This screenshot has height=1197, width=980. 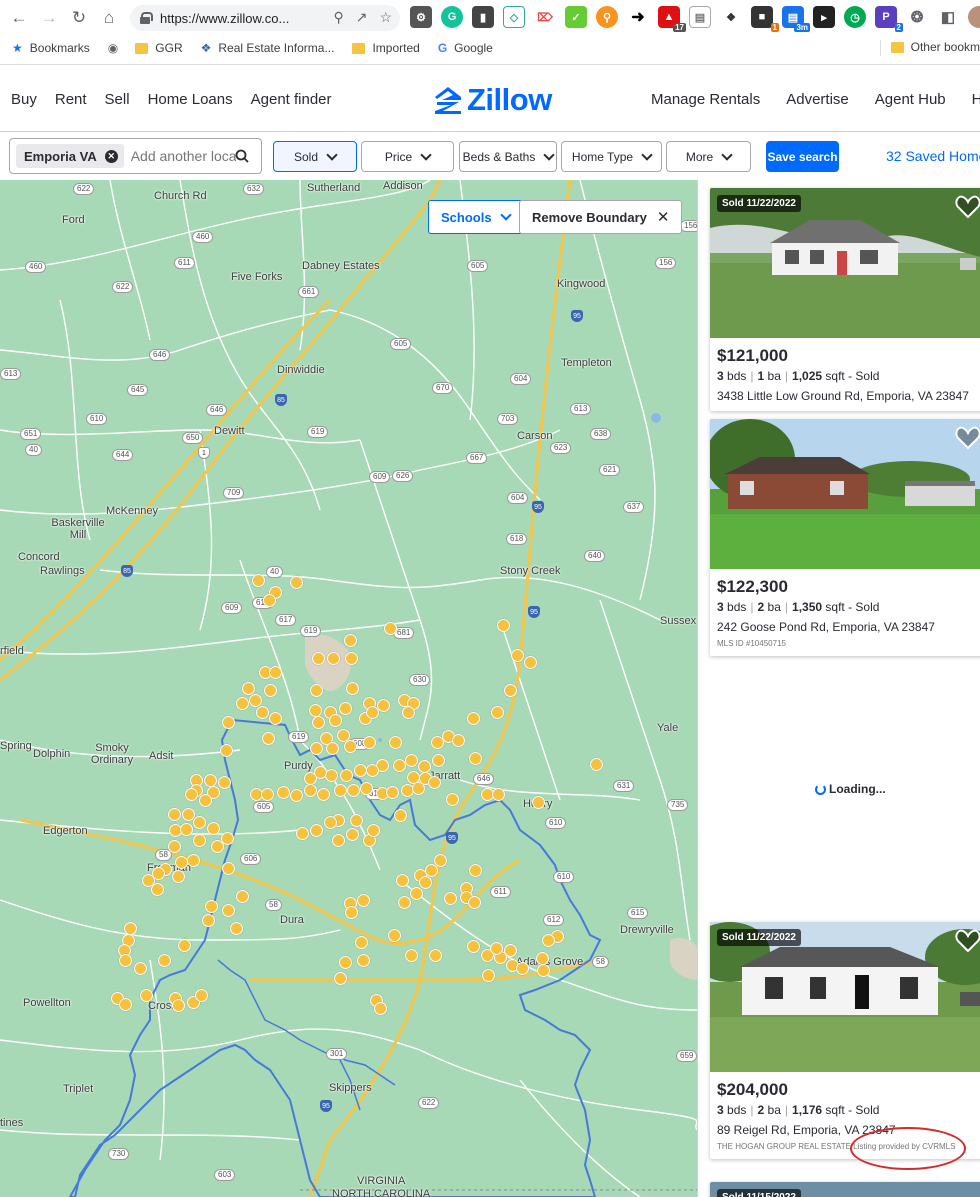 What do you see at coordinates (135, 156) in the screenshot?
I see `location-search: Emporia VA ✕ Add another location` at bounding box center [135, 156].